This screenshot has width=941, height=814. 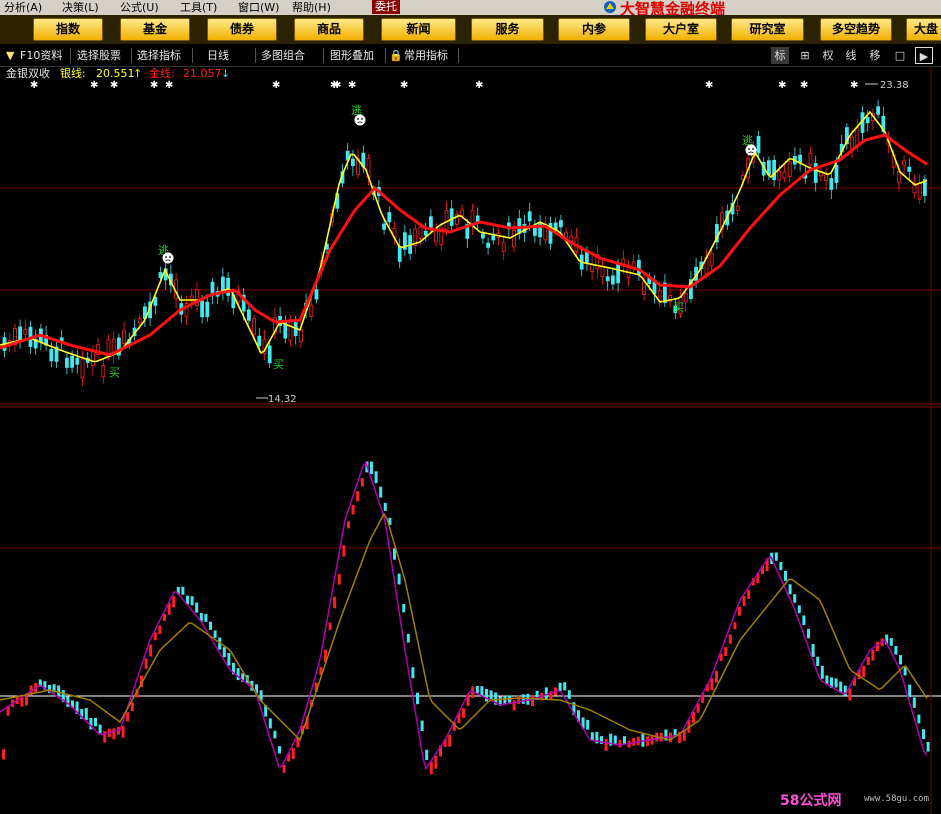 I want to click on watermark-brand: 58公式网, so click(x=811, y=801).